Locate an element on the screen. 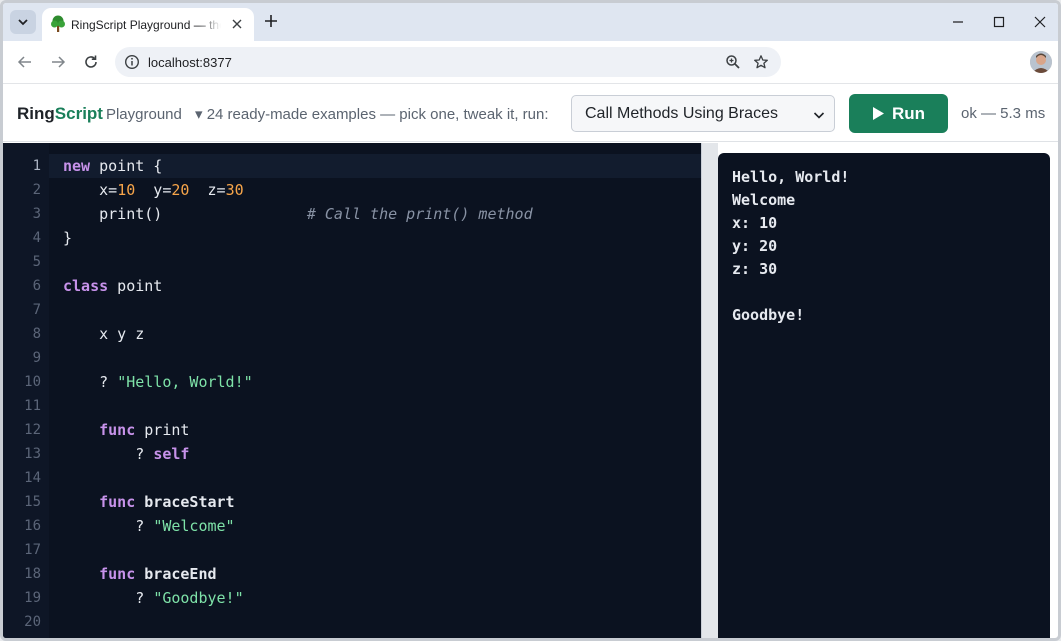 The height and width of the screenshot is (641, 1061). code-token: x= is located at coordinates (90, 190).